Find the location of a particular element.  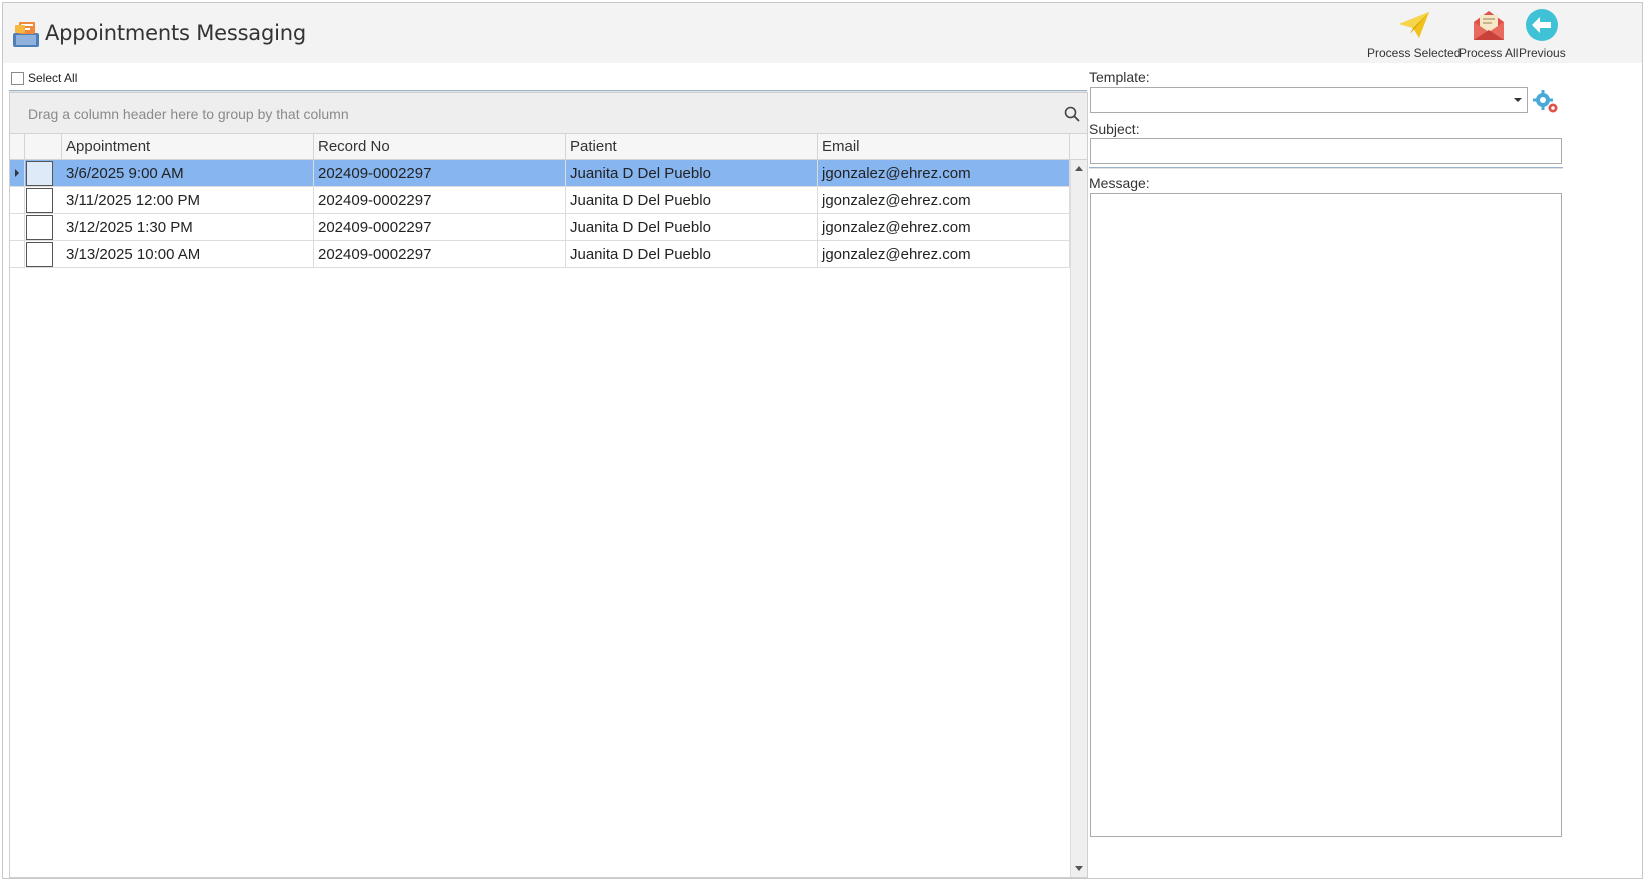

search-icon is located at coordinates (1072, 114).